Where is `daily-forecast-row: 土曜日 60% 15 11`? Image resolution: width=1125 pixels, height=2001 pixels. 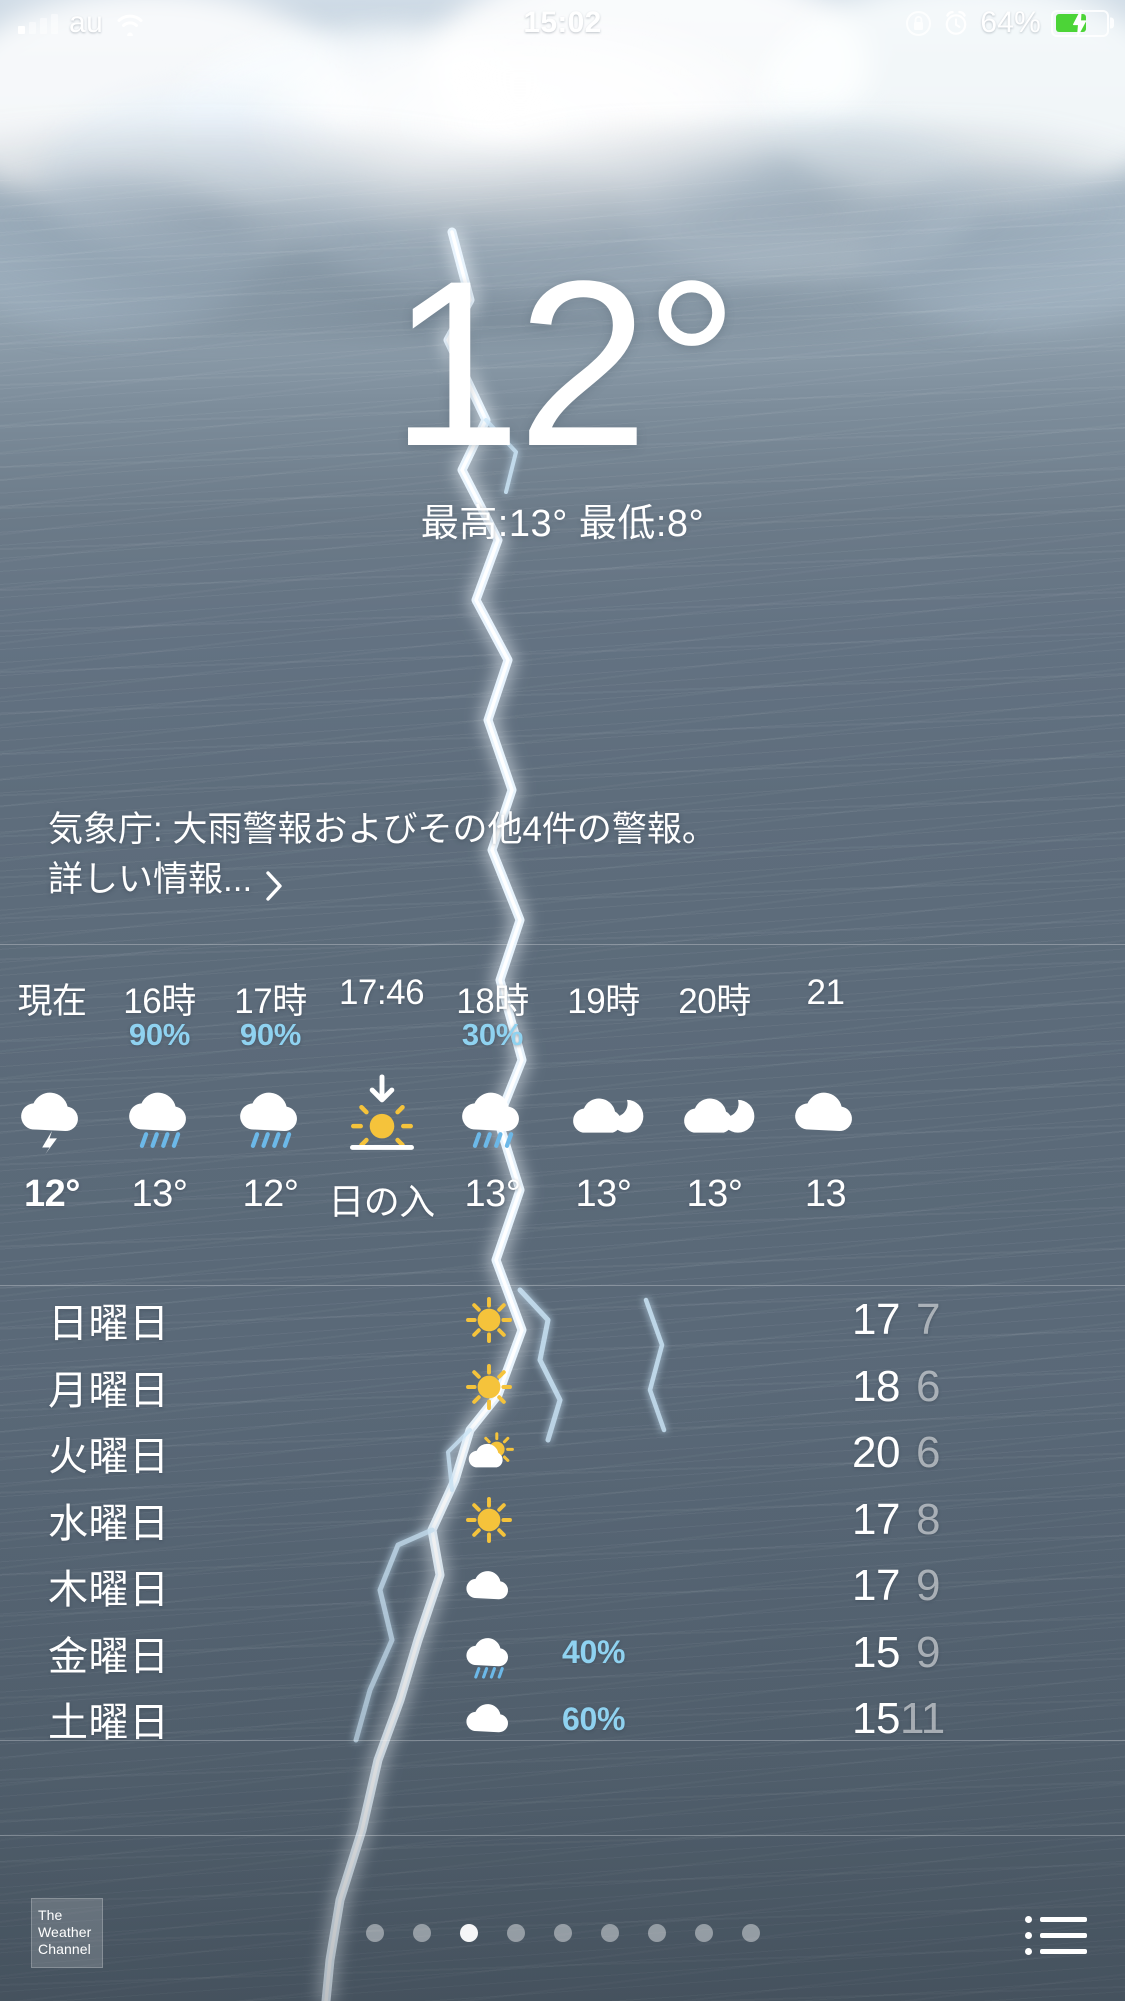 daily-forecast-row: 土曜日 60% 15 11 is located at coordinates (562, 1719).